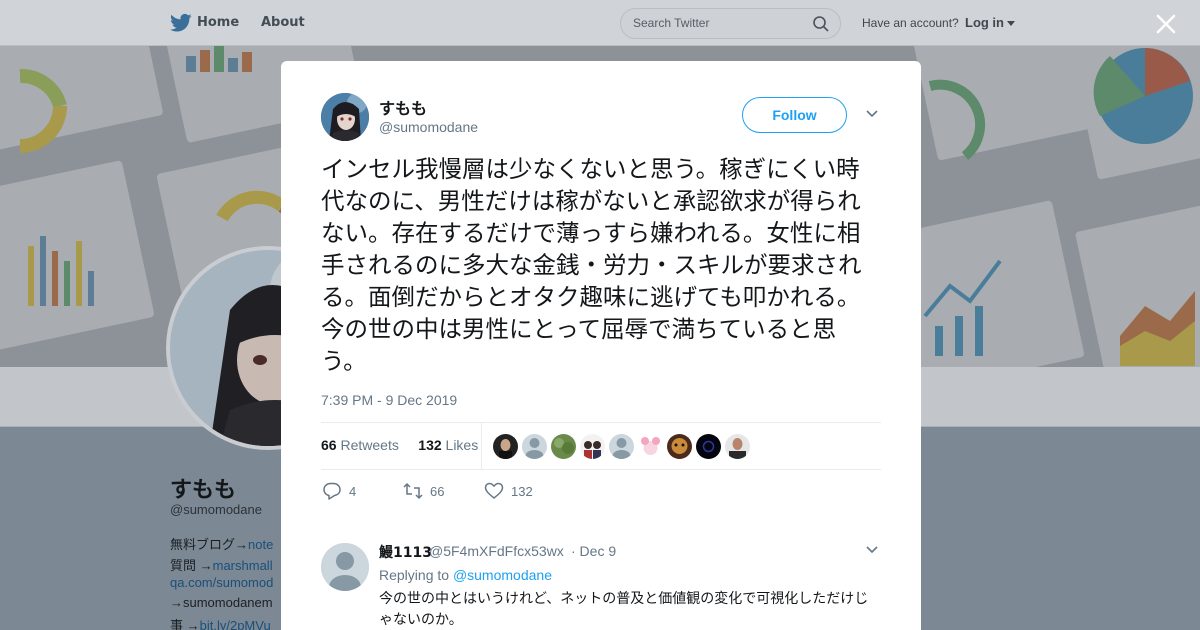 This screenshot has height=630, width=1200. Describe the element at coordinates (413, 491) in the screenshot. I see `retweet-icon` at that location.